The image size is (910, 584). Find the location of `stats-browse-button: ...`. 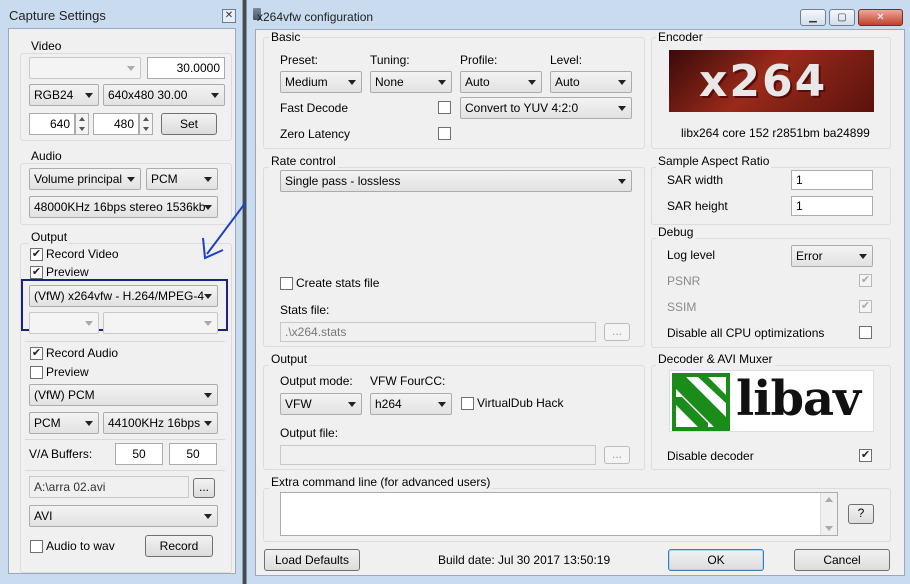

stats-browse-button: ... is located at coordinates (617, 332).